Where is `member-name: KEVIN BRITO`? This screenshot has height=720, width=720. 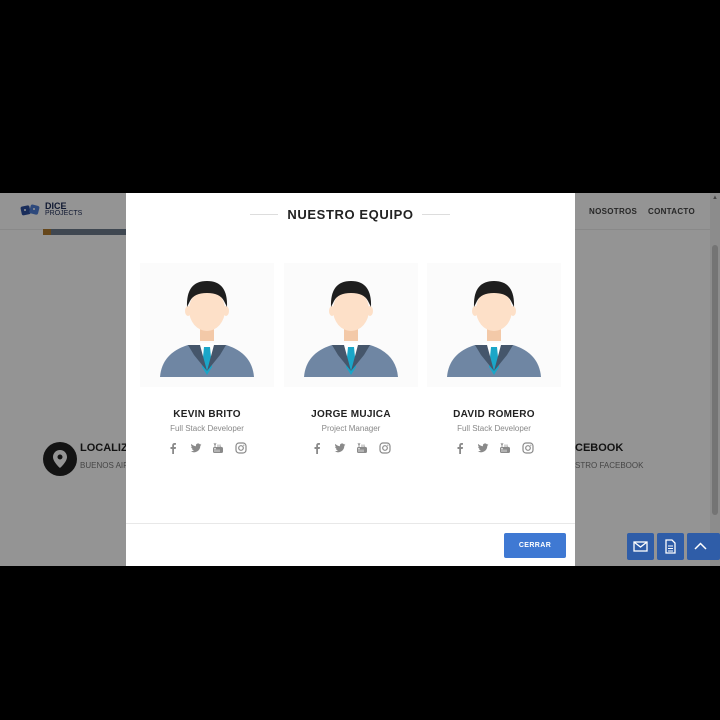 member-name: KEVIN BRITO is located at coordinates (207, 414).